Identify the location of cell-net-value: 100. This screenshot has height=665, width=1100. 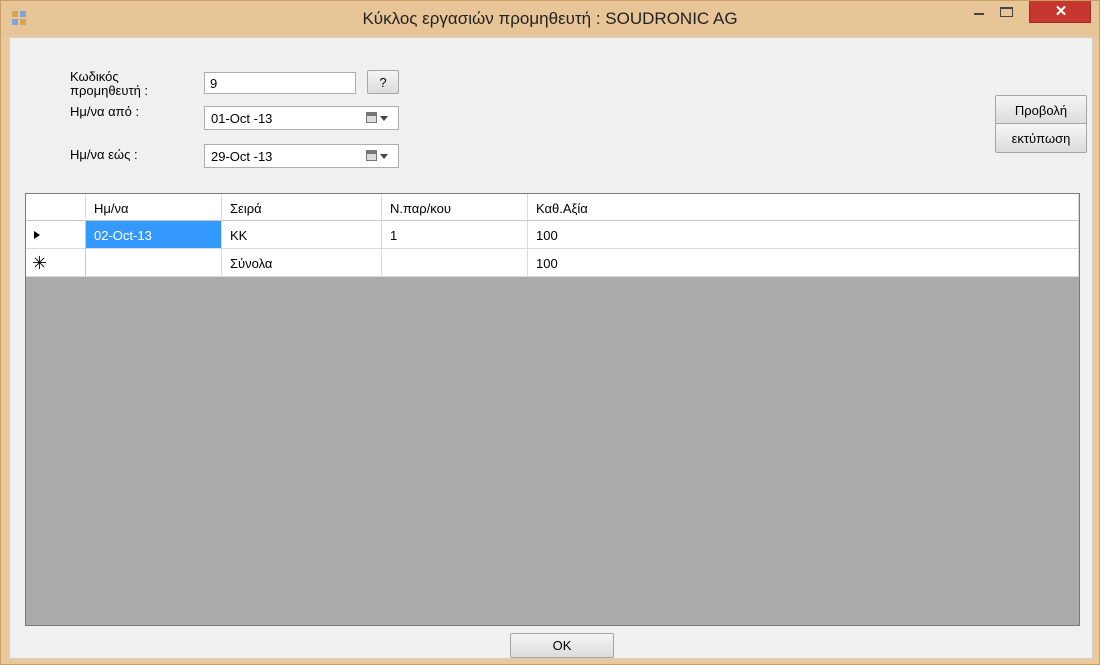
(803, 235).